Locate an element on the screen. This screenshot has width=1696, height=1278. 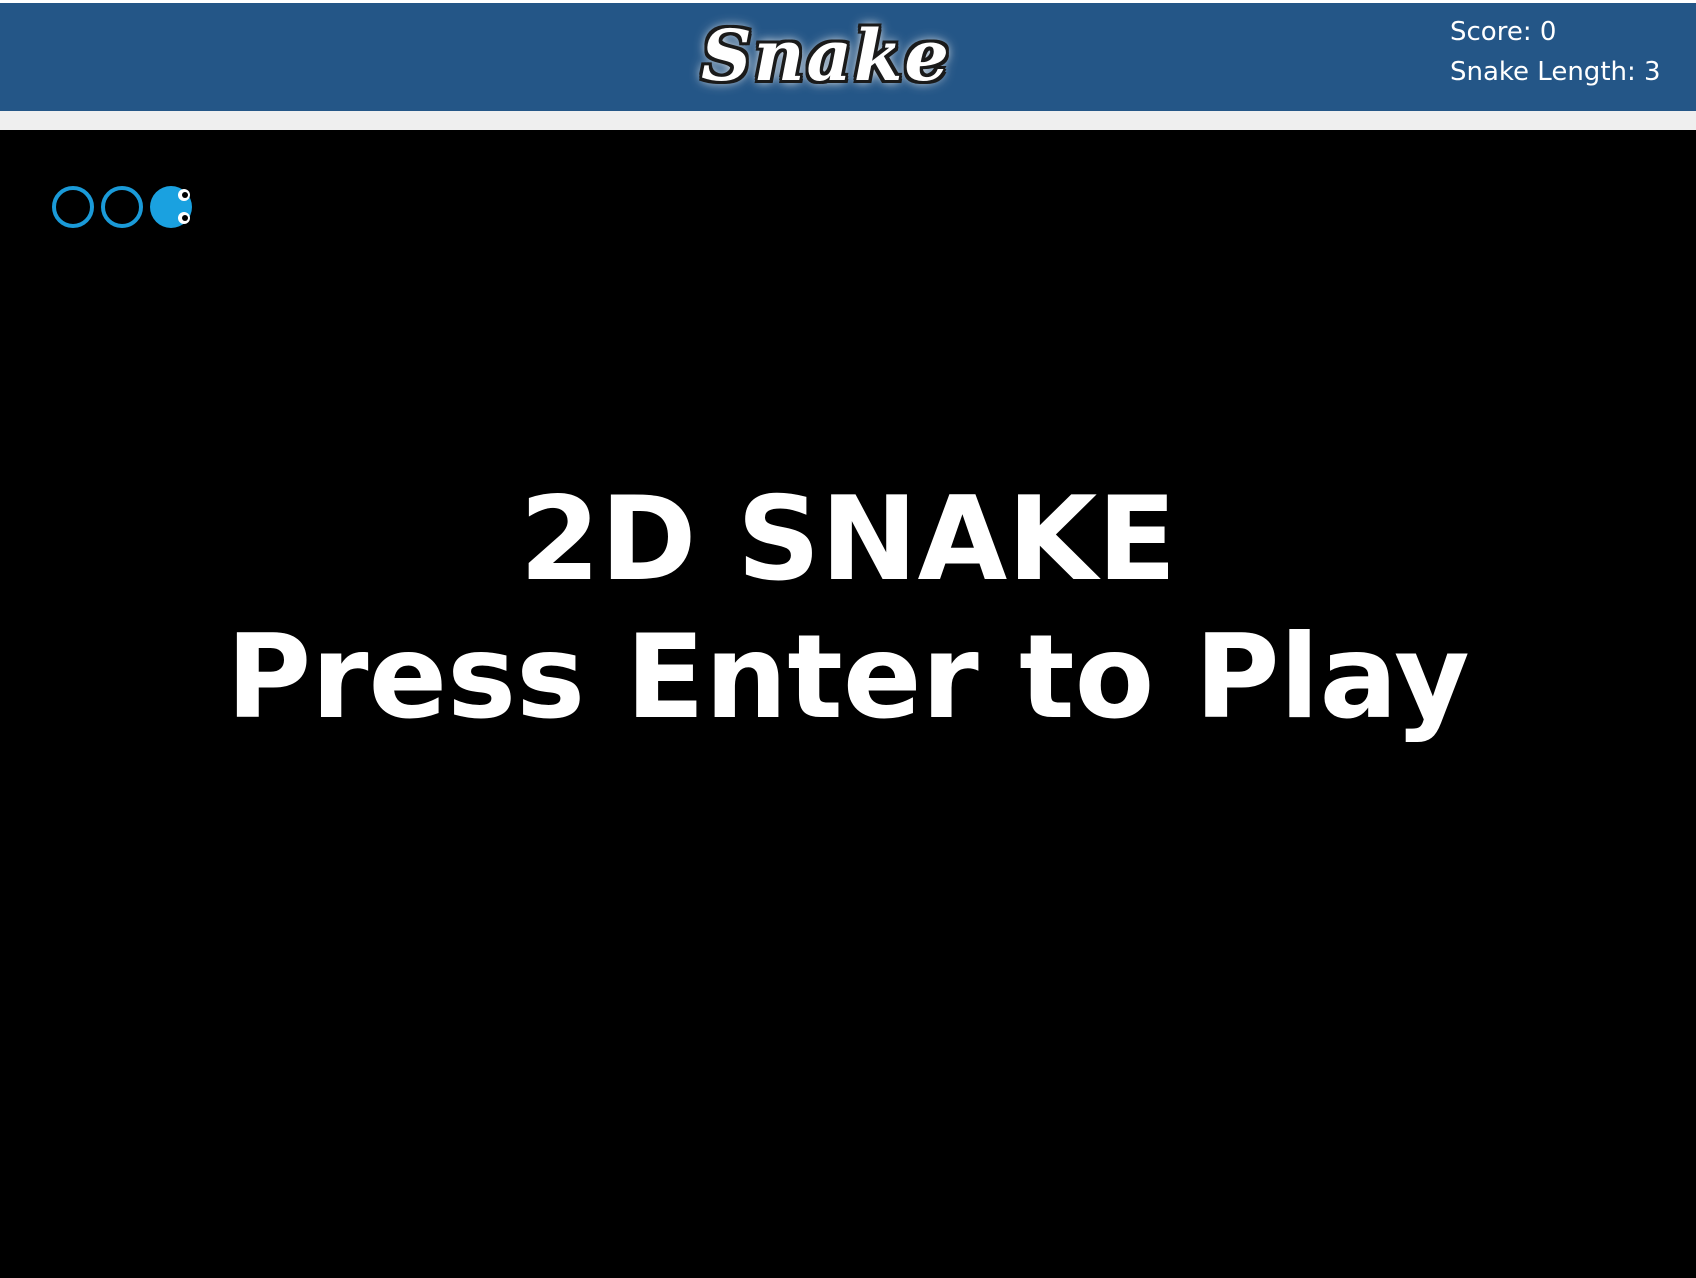
snake-length-display: Snake Length: 3 is located at coordinates (1555, 72).